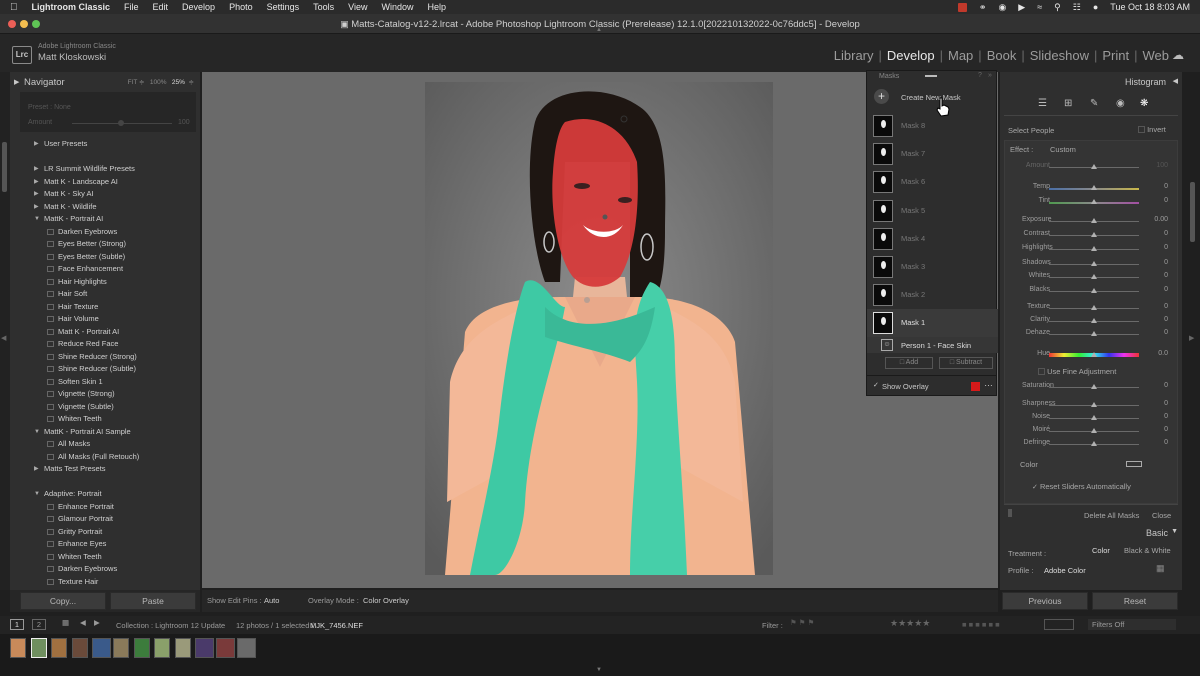 The height and width of the screenshot is (676, 1200). Describe the element at coordinates (109, 544) in the screenshot. I see `preset-item: Enhance Eyes` at that location.